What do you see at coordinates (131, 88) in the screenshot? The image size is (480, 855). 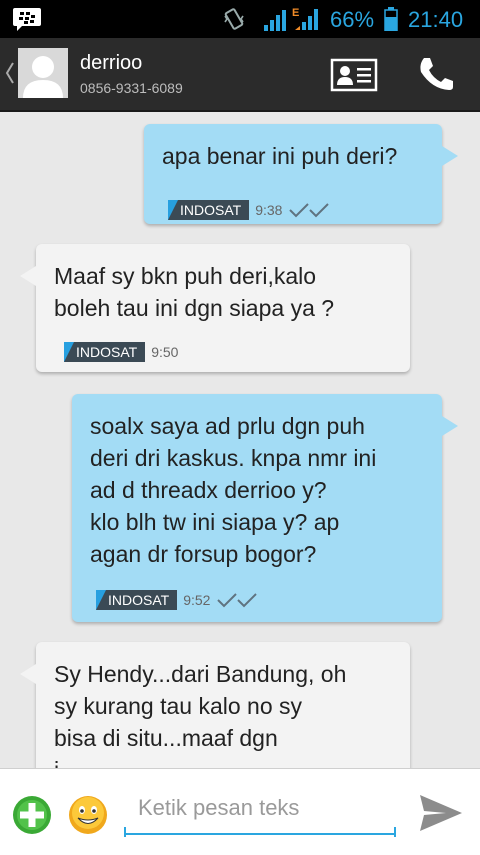 I see `contact-number: 0856-9331-6089` at bounding box center [131, 88].